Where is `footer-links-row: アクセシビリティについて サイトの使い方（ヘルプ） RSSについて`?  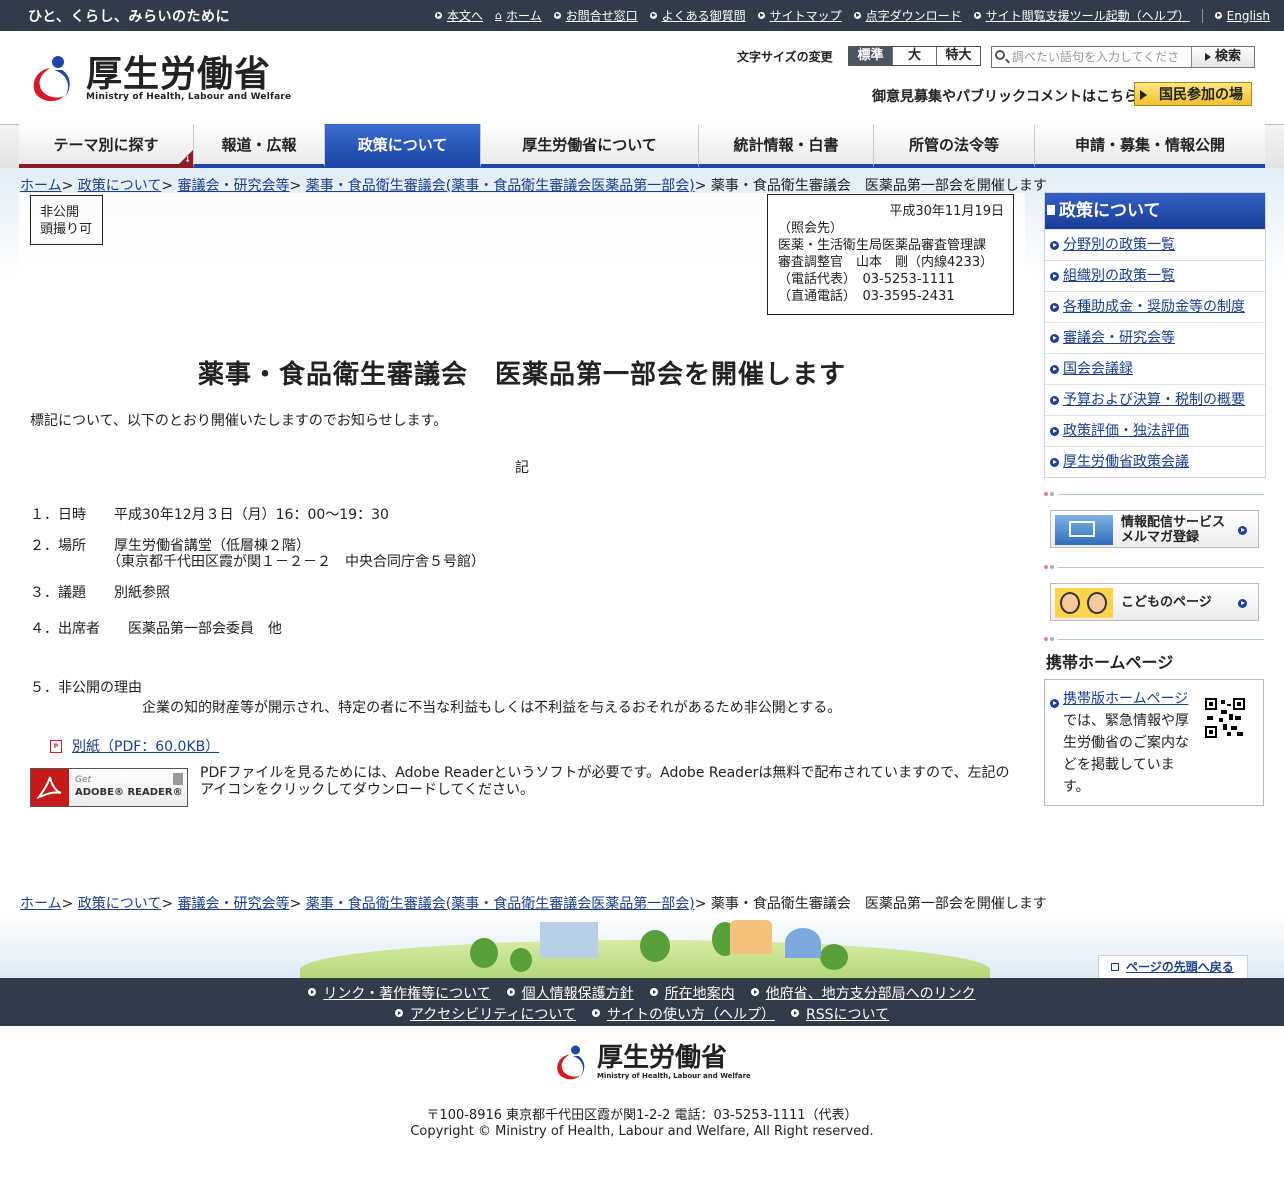 footer-links-row: アクセシビリティについて サイトの使い方（ヘルプ） RSSについて is located at coordinates (642, 1014).